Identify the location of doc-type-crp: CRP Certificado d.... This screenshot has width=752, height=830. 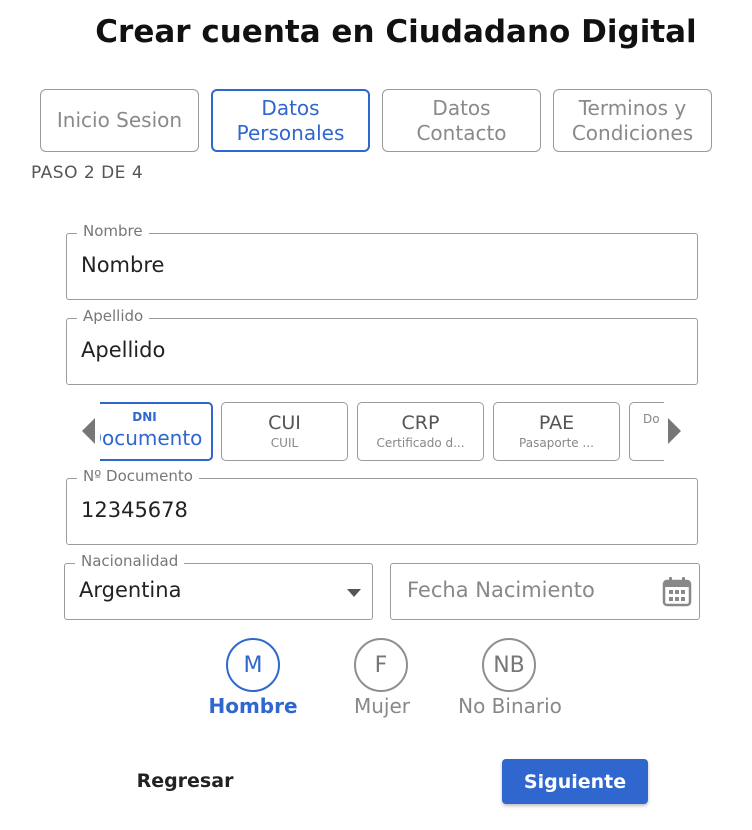
(420, 431).